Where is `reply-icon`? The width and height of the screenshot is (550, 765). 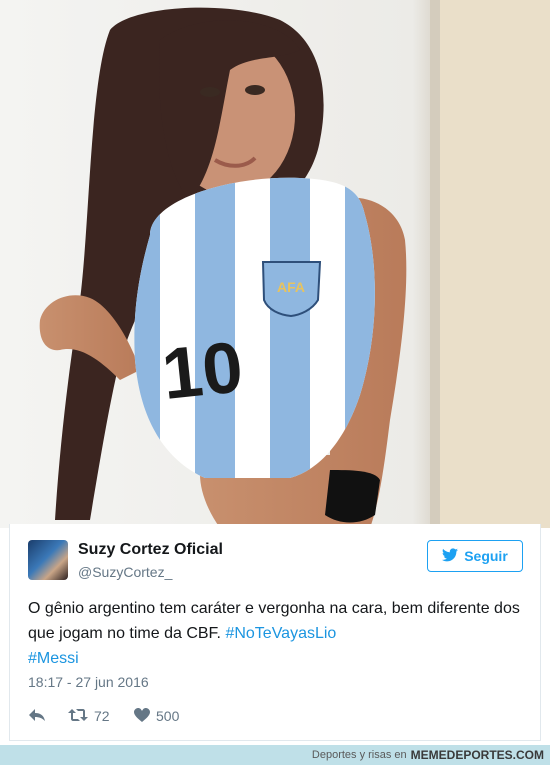 reply-icon is located at coordinates (37, 716).